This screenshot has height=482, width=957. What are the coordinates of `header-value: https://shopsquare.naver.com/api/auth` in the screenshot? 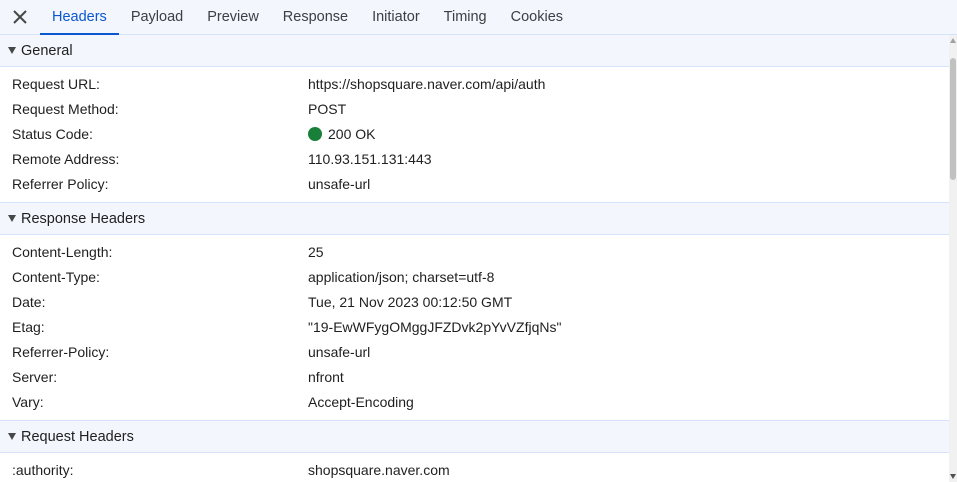 It's located at (427, 83).